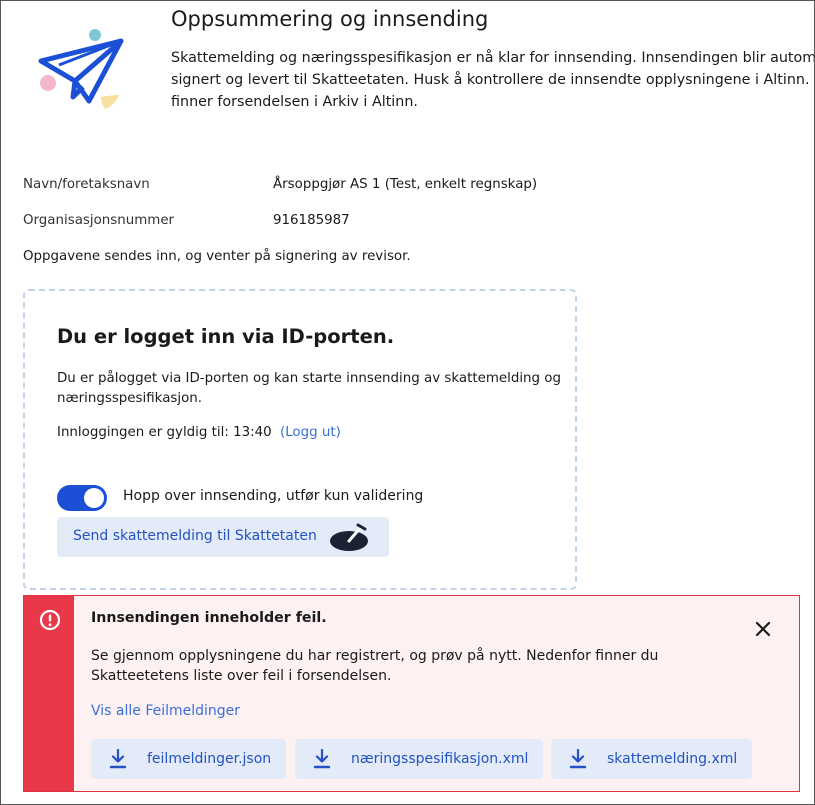  Describe the element at coordinates (49, 693) in the screenshot. I see `error-stripe` at that location.